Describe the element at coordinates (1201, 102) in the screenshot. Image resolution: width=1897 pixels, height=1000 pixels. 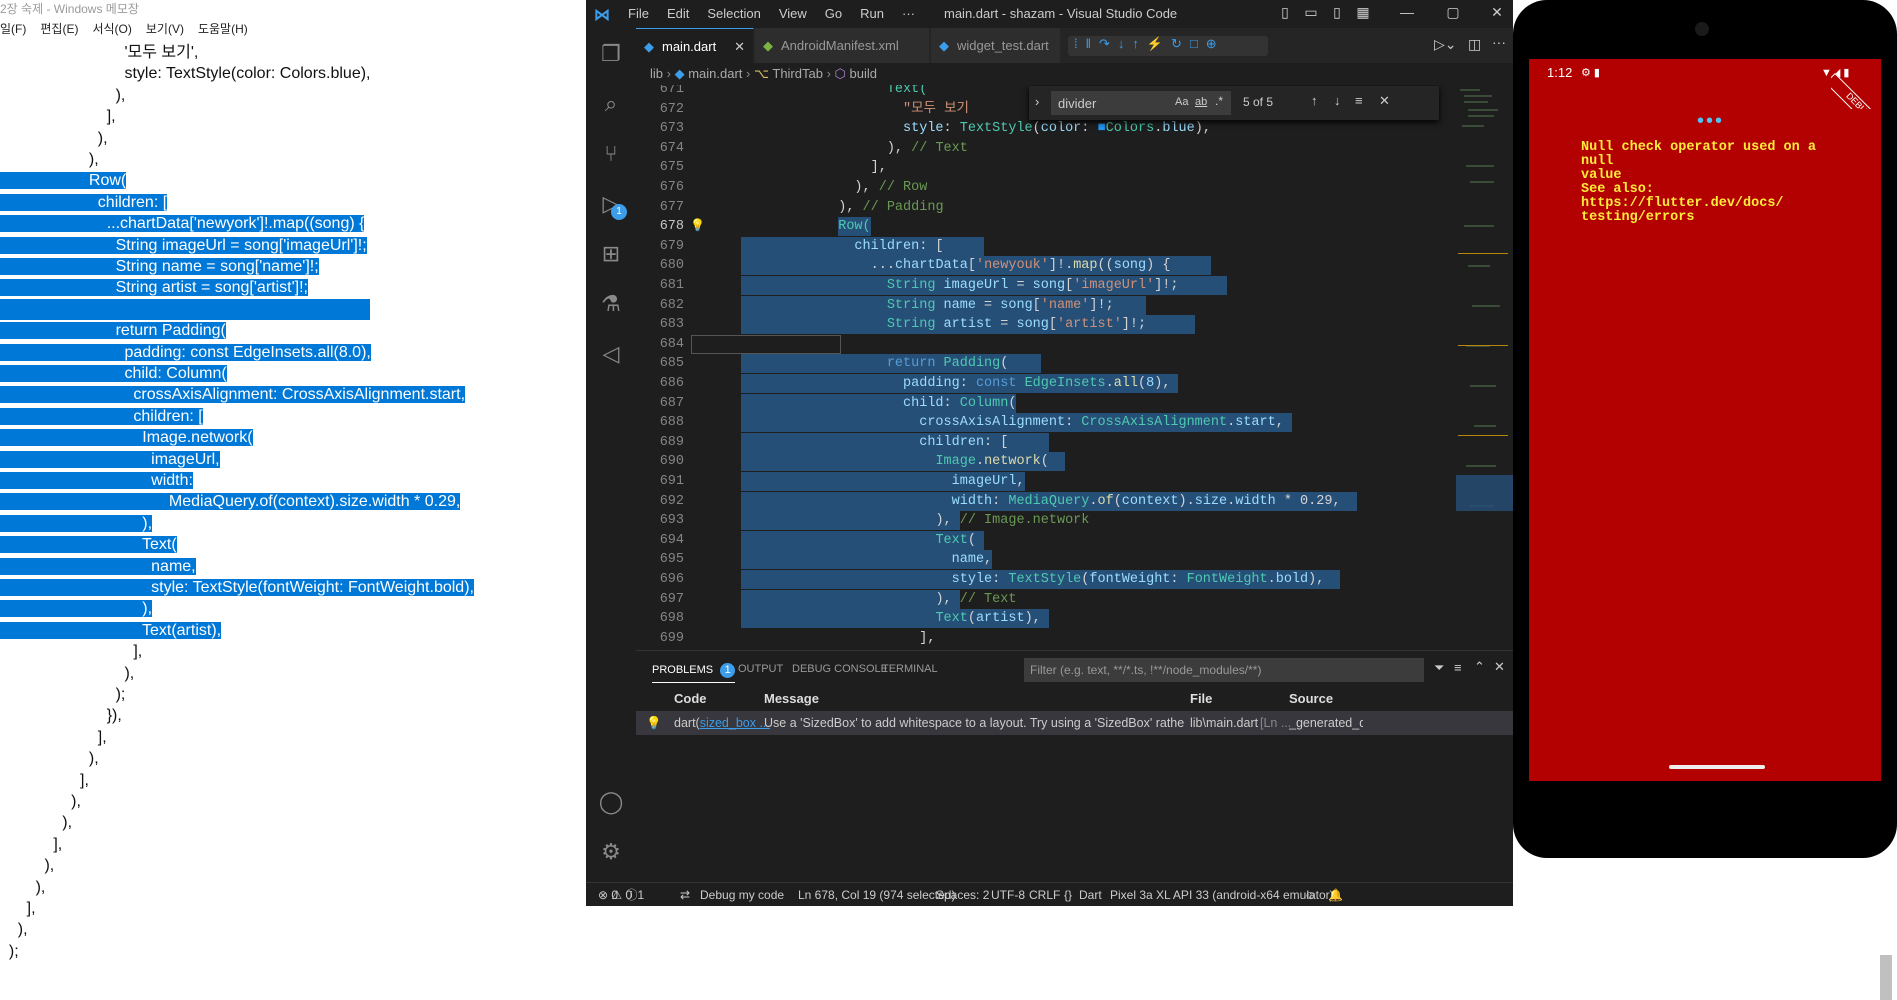
I see `whole-word-toggle: ab` at that location.